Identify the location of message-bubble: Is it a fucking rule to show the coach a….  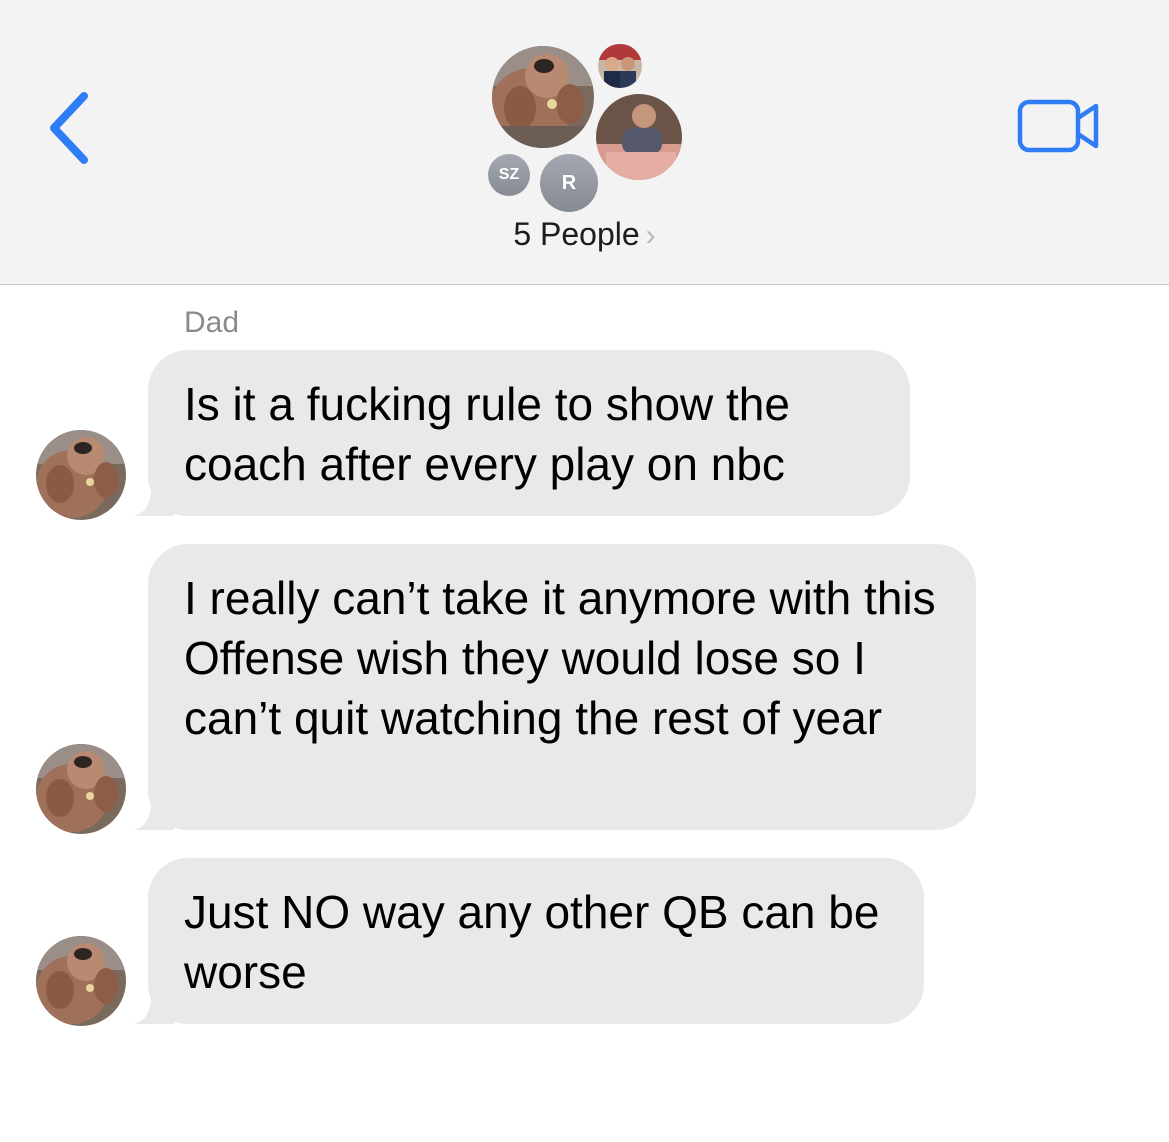
(522, 433).